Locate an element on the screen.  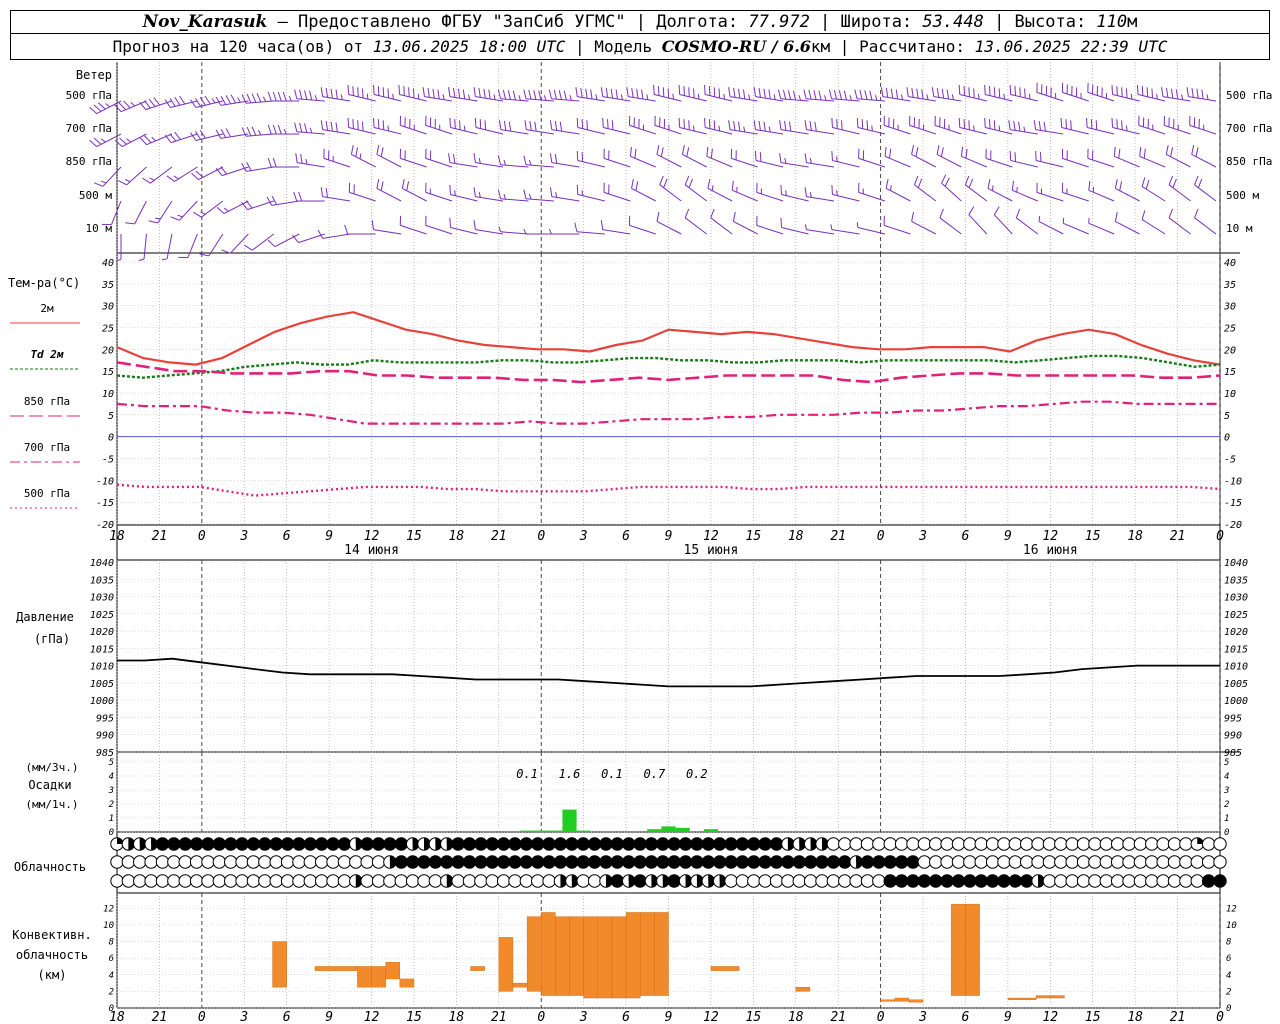
wind-level-label: 10 м is located at coordinates (1239, 228).